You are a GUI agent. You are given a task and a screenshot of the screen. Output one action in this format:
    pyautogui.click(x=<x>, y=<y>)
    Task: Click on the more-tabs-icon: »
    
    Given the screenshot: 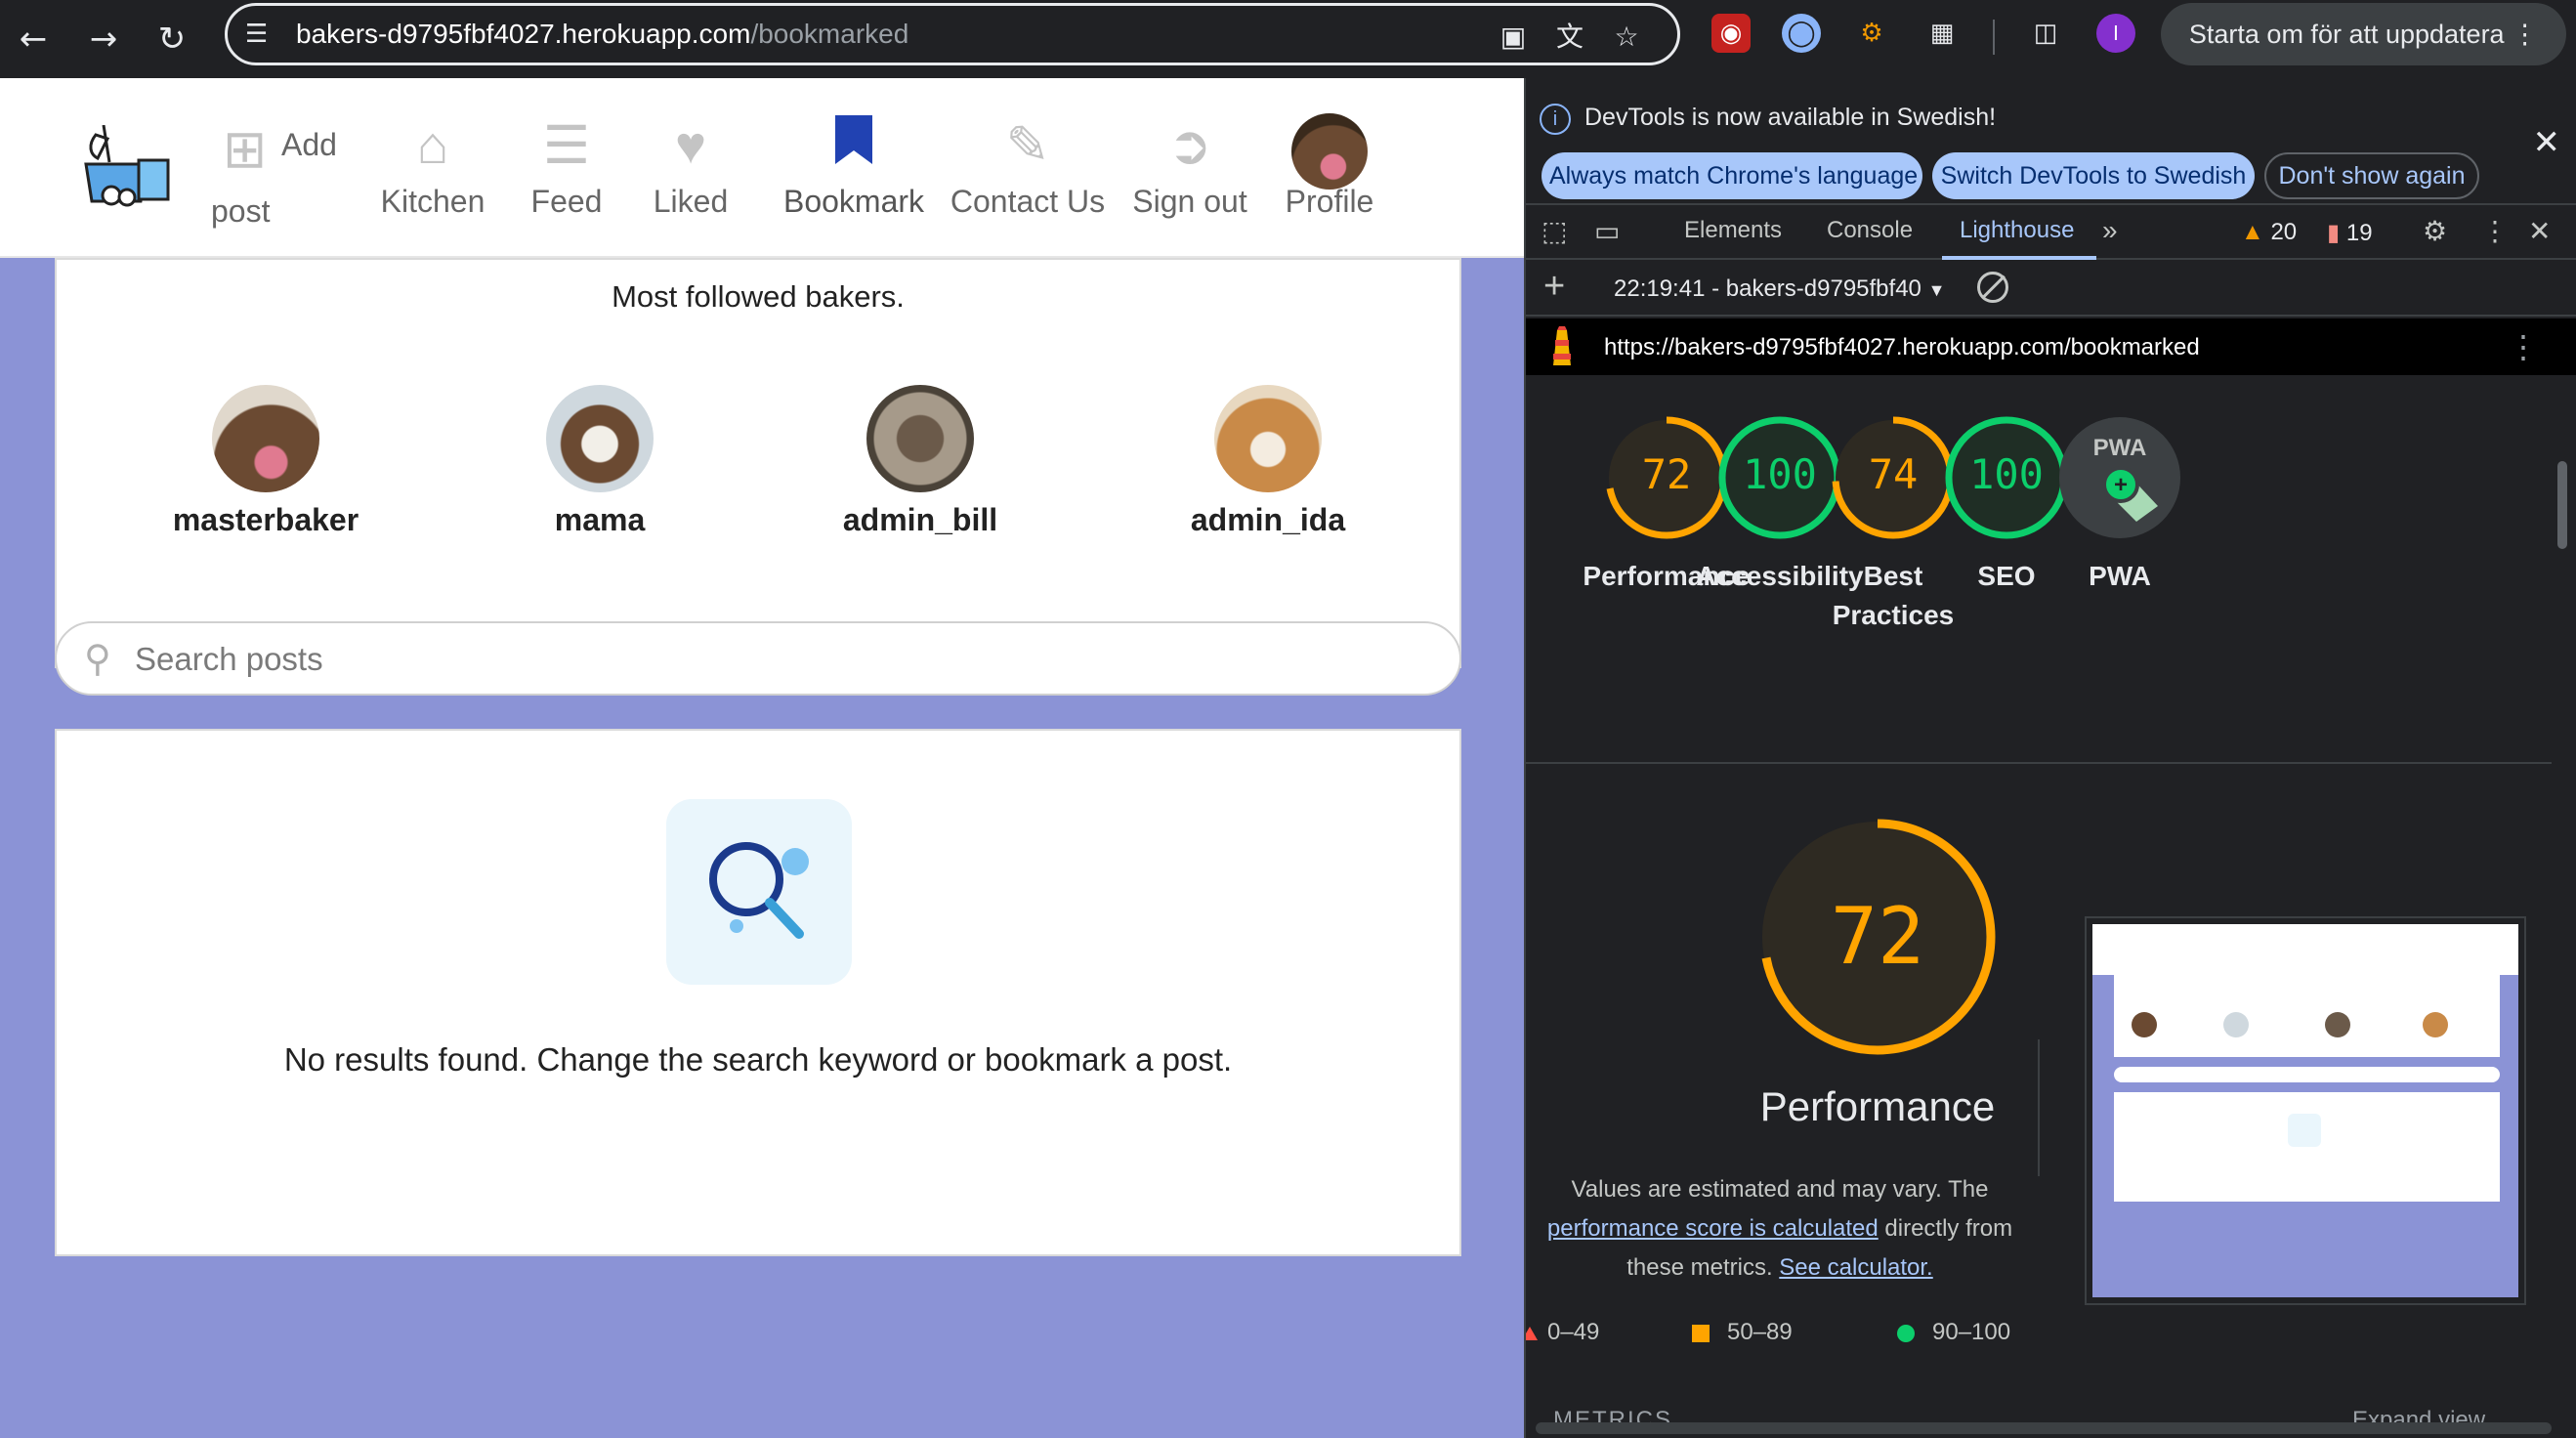 What is the action you would take?
    pyautogui.click(x=2110, y=230)
    